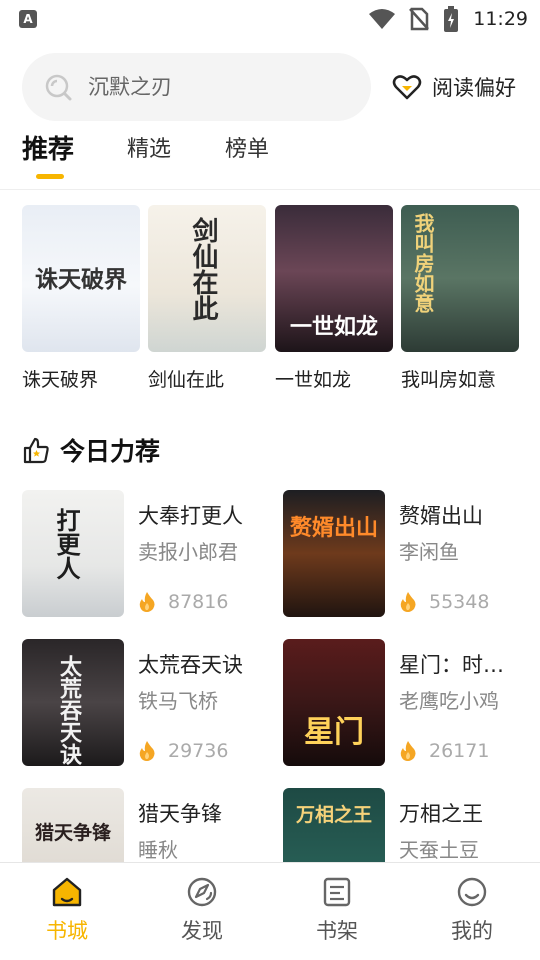 The width and height of the screenshot is (540, 960). Describe the element at coordinates (66, 544) in the screenshot. I see `cover-title: 打更人` at that location.